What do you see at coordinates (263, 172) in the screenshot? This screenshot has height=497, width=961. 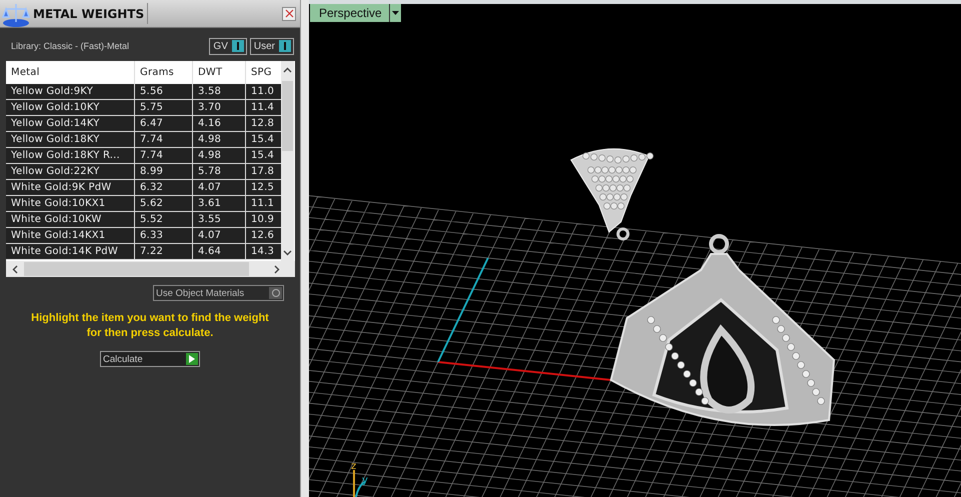 I see `table-cell-text: 17.8` at bounding box center [263, 172].